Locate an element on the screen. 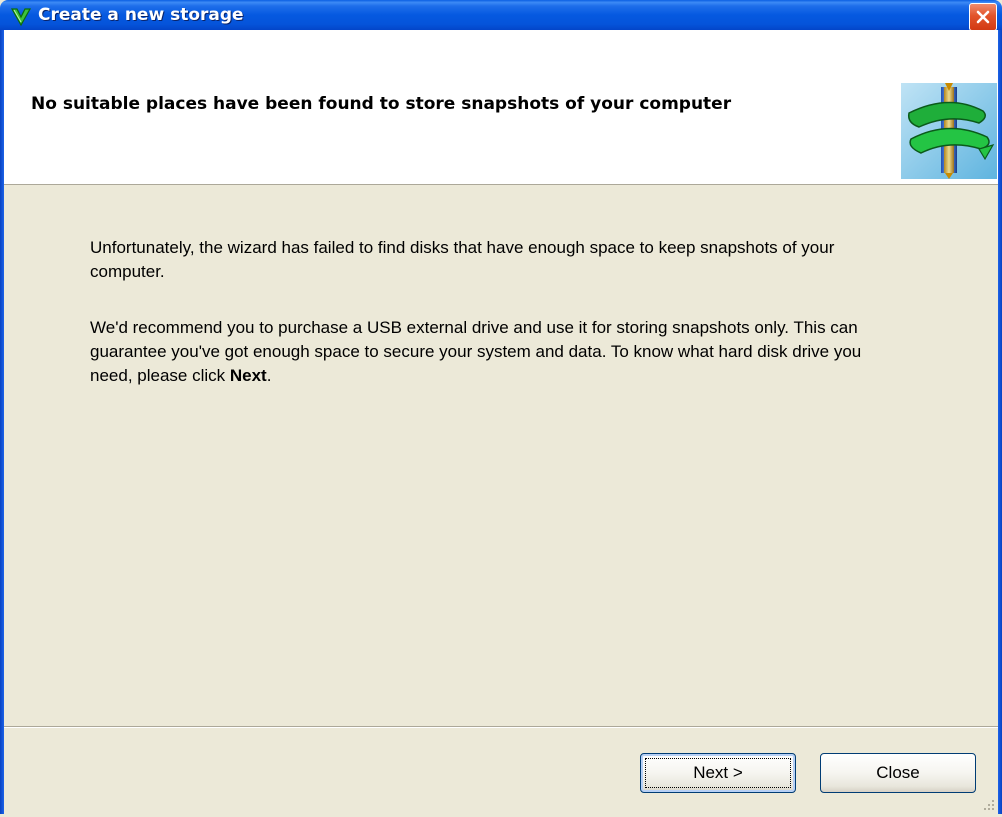 The height and width of the screenshot is (817, 1002). close-button-label: Close is located at coordinates (898, 772).